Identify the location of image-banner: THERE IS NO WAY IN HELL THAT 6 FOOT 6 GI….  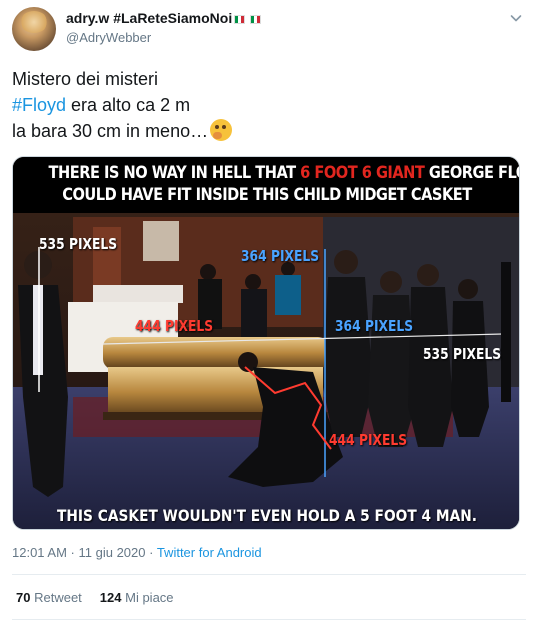
(266, 185).